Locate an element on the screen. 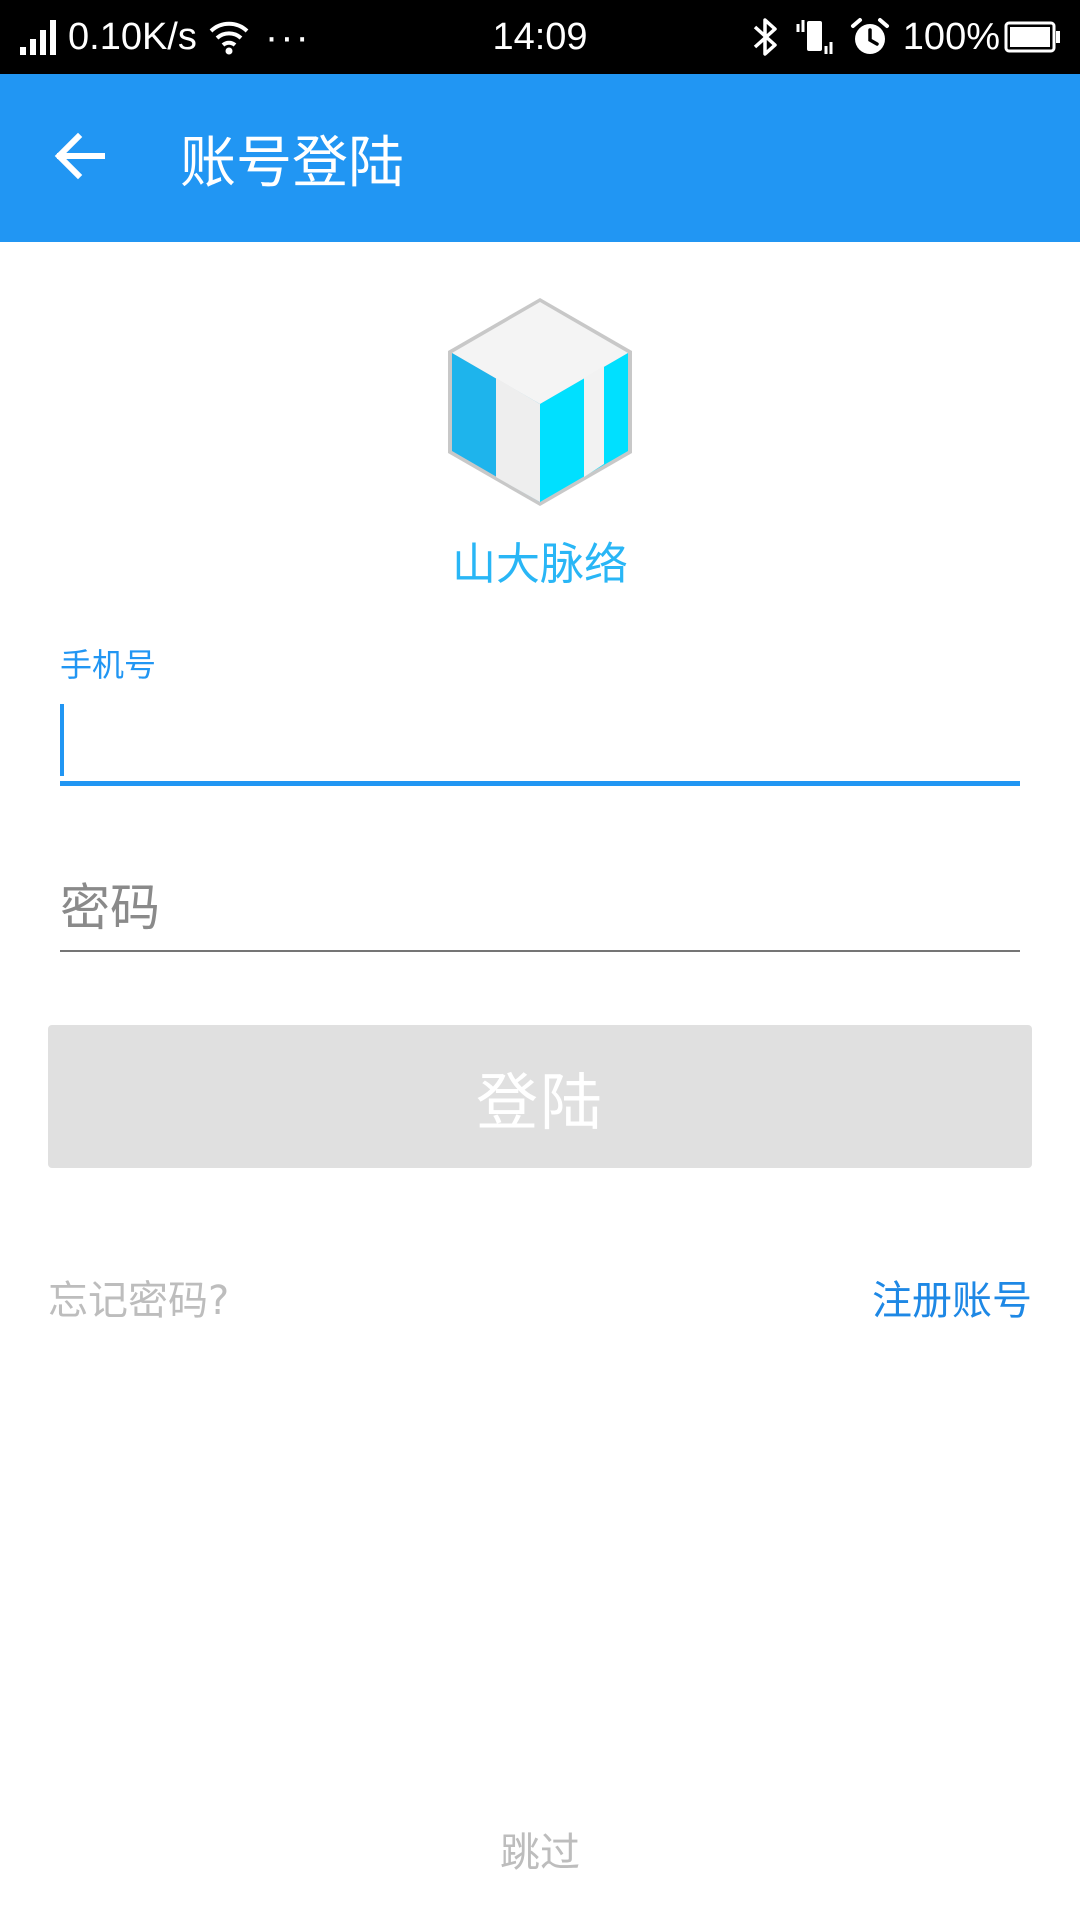 This screenshot has width=1080, height=1920. alarm-icon is located at coordinates (870, 37).